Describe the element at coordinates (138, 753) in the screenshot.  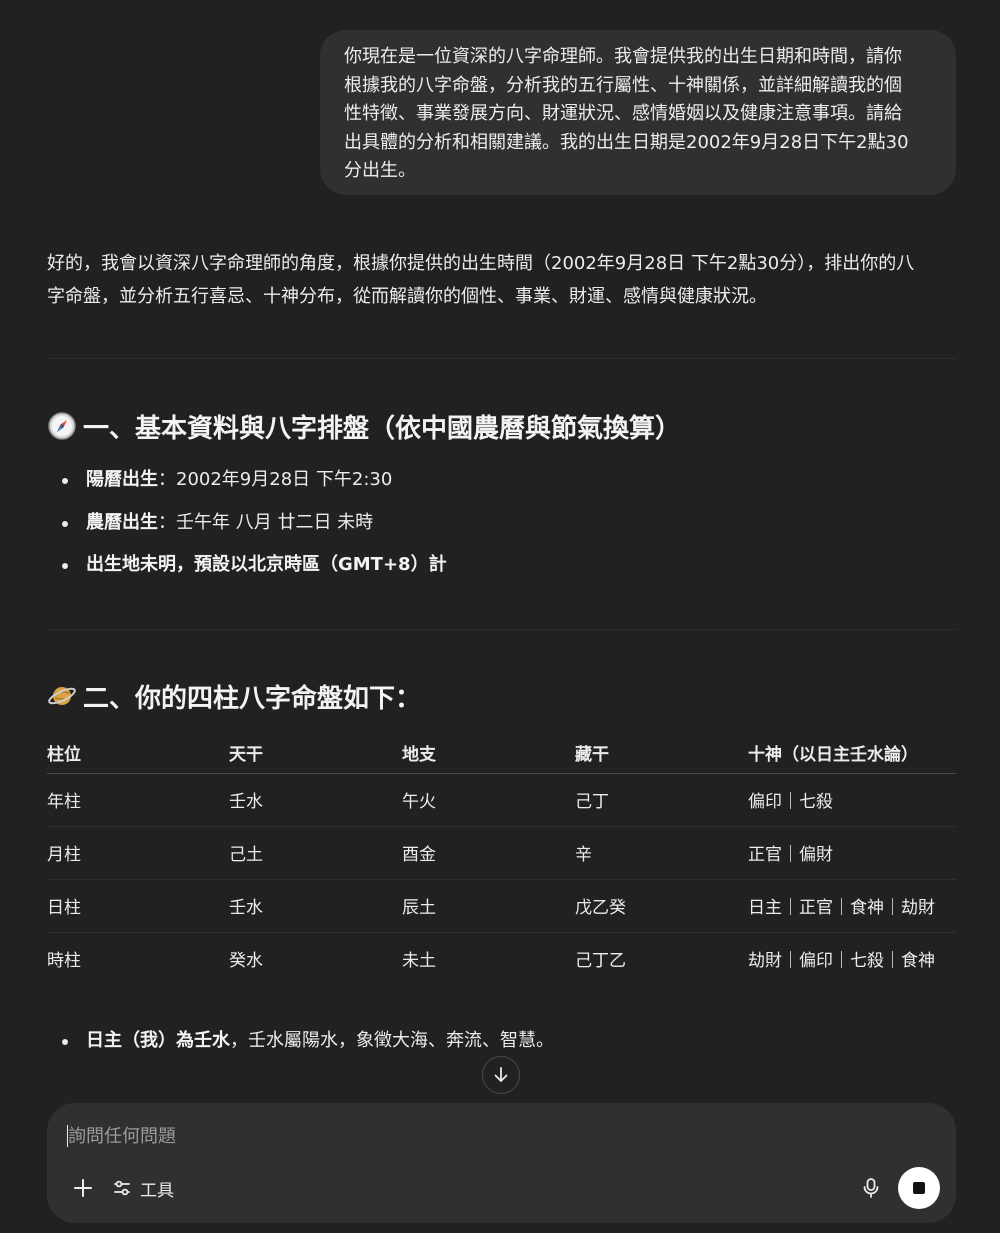
I see `column-header: 柱位` at that location.